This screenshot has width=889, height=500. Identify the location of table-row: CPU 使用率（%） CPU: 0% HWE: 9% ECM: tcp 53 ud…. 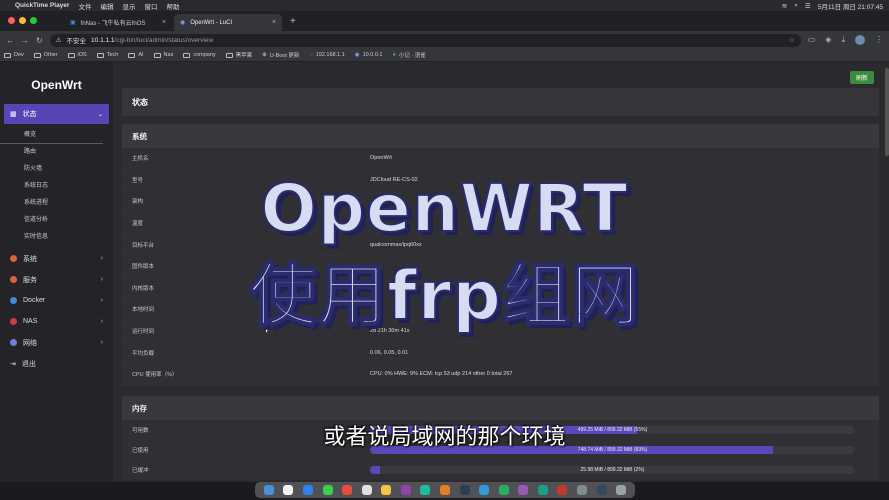
(500, 375).